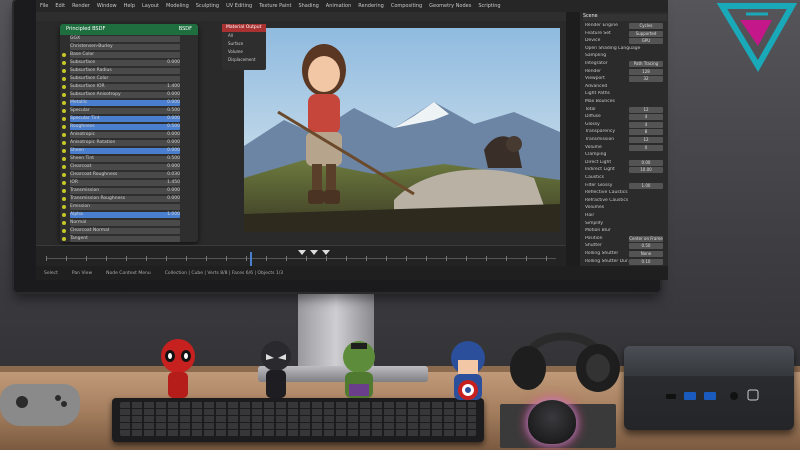 The height and width of the screenshot is (450, 800). Describe the element at coordinates (339, 6) in the screenshot. I see `menu-item: Animation` at that location.